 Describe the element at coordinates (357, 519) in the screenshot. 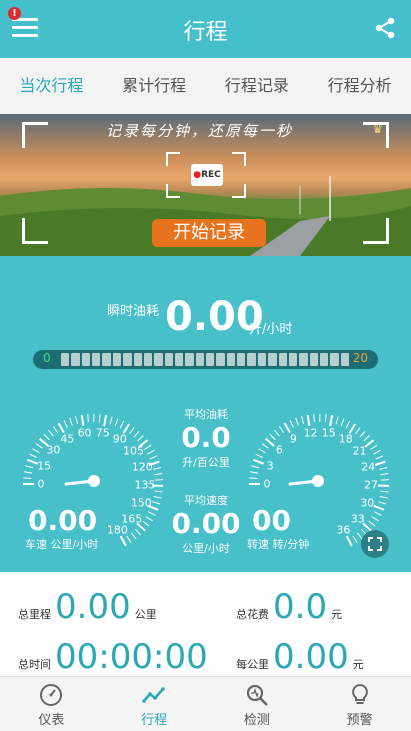

I see `rpm-tick-label: 33` at that location.